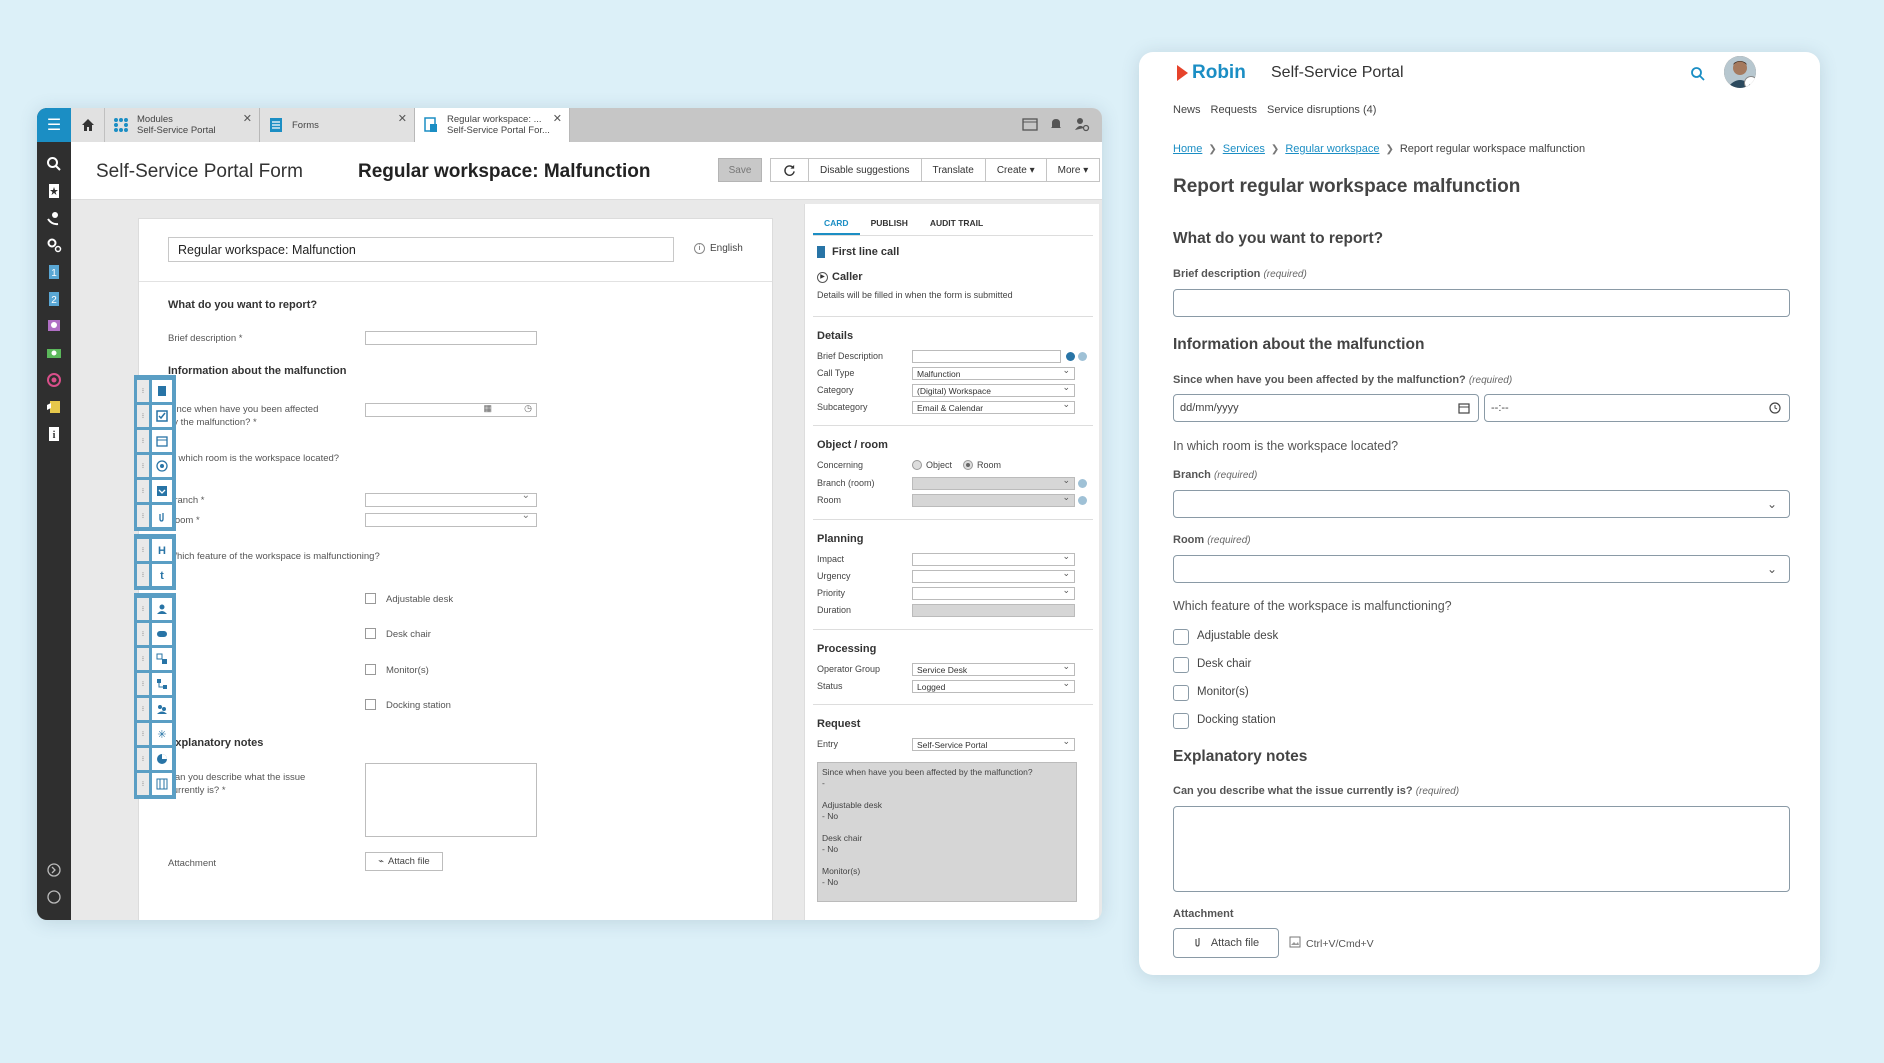 Image resolution: width=1884 pixels, height=1063 pixels. I want to click on operator-group-select: Service Desk, so click(993, 669).